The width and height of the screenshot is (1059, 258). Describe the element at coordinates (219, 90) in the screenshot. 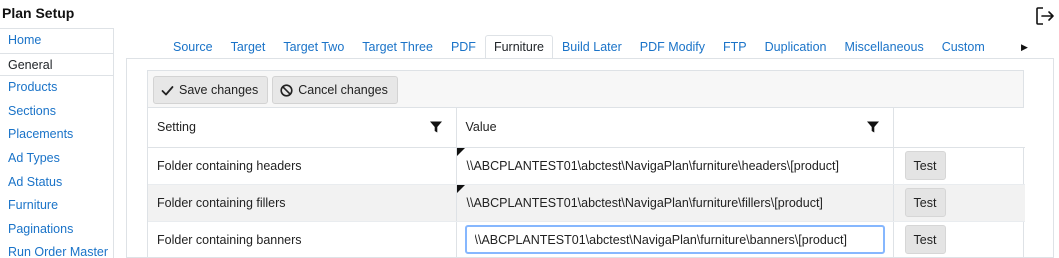

I see `save-changes-label: Save changes` at that location.